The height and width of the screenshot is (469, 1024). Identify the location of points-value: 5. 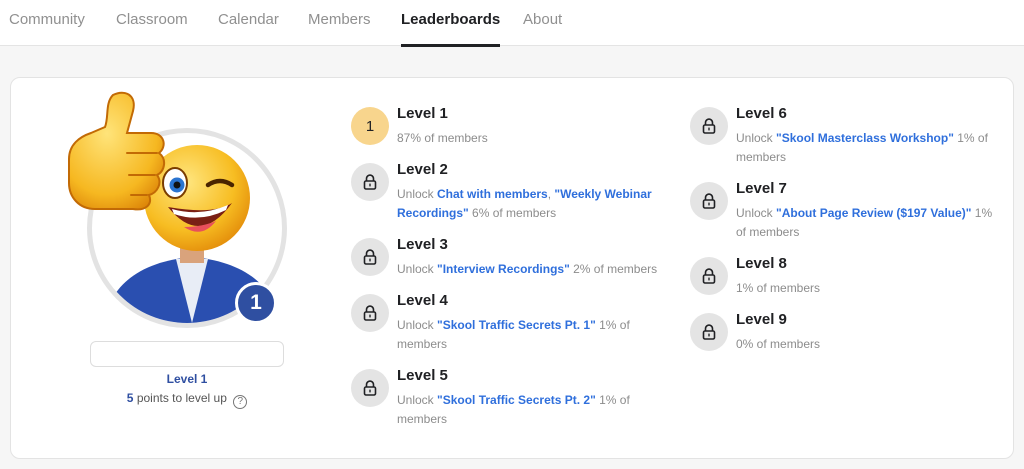
(130, 398).